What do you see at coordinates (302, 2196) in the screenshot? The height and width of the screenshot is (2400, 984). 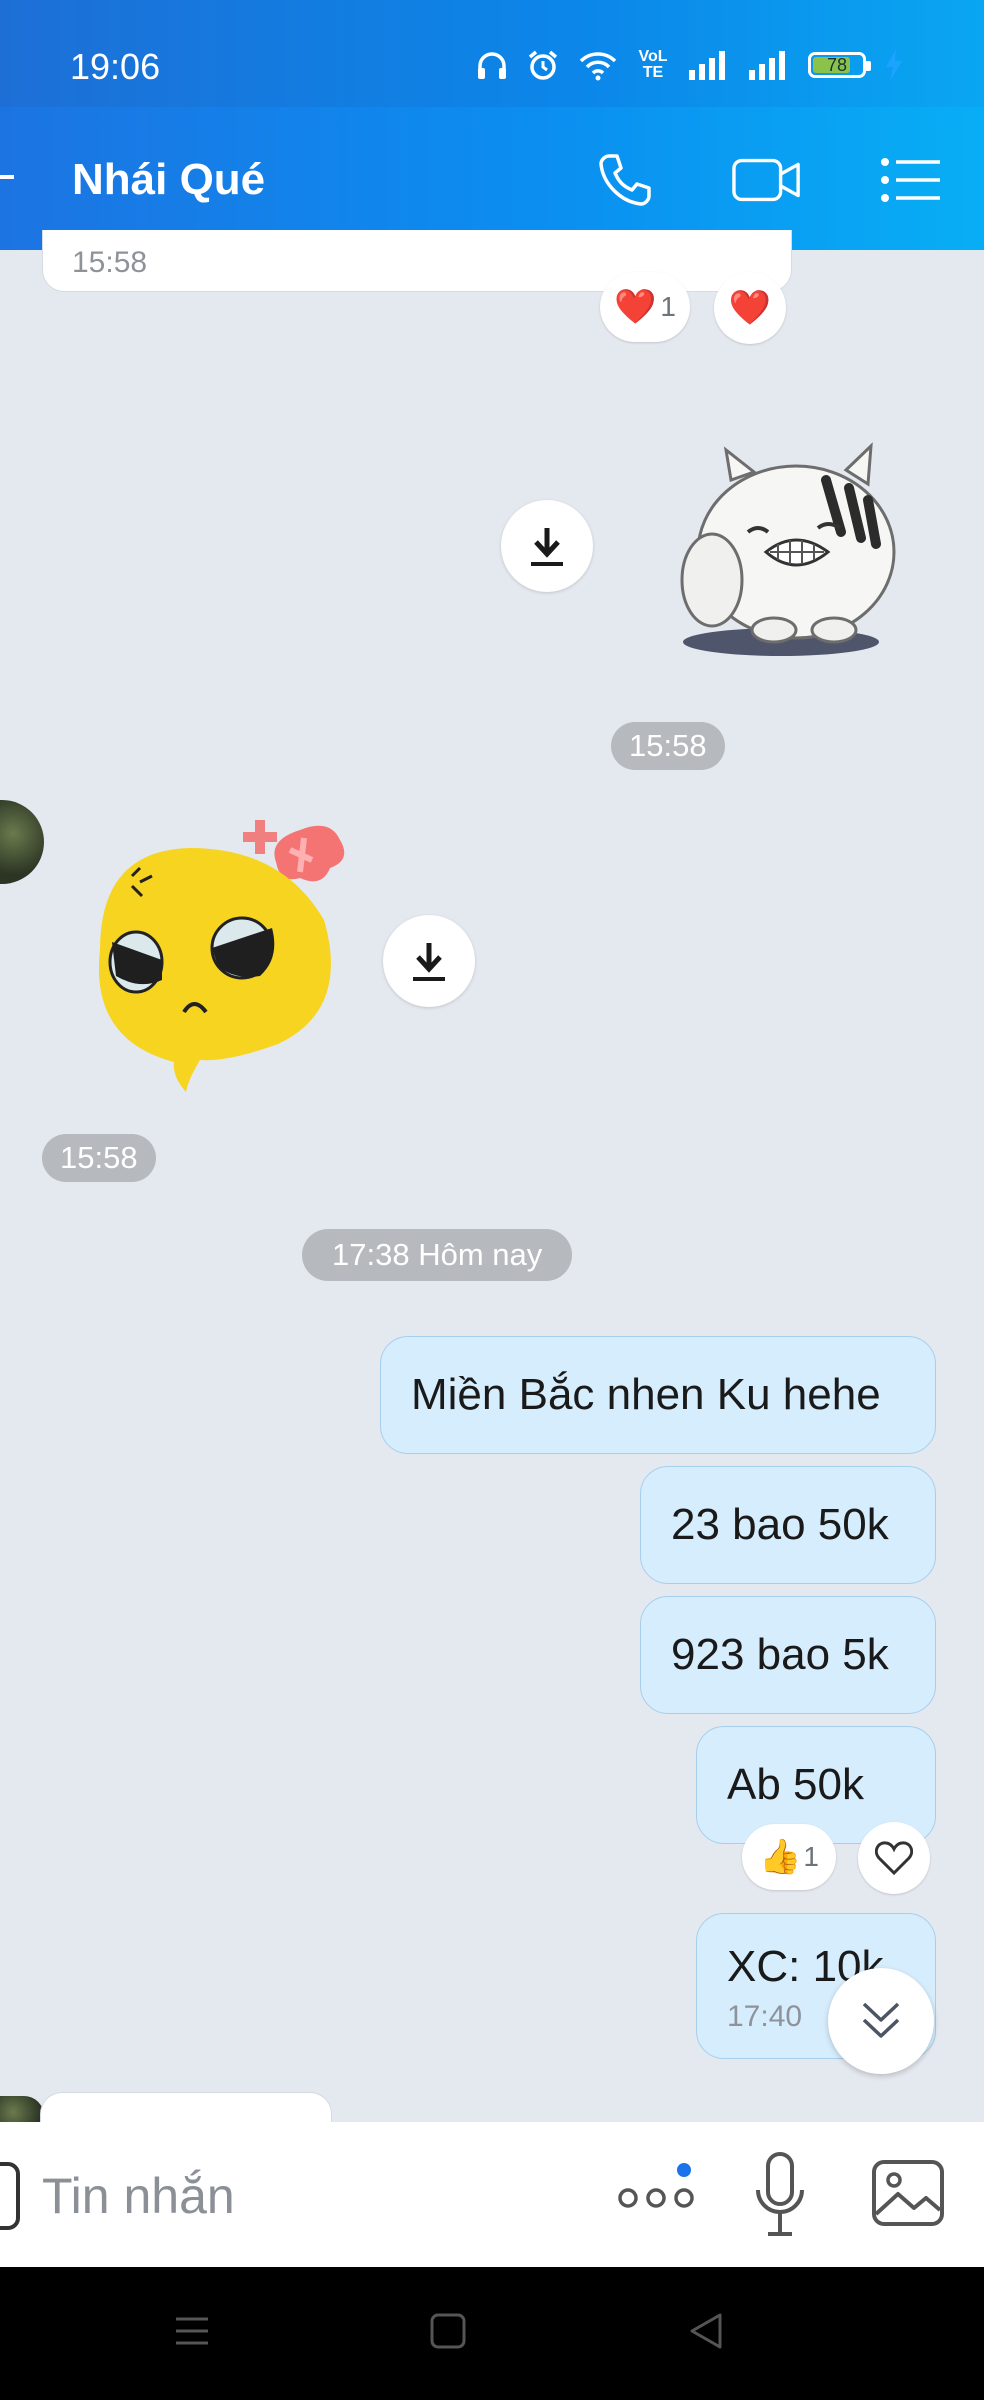 I see `message-input` at bounding box center [302, 2196].